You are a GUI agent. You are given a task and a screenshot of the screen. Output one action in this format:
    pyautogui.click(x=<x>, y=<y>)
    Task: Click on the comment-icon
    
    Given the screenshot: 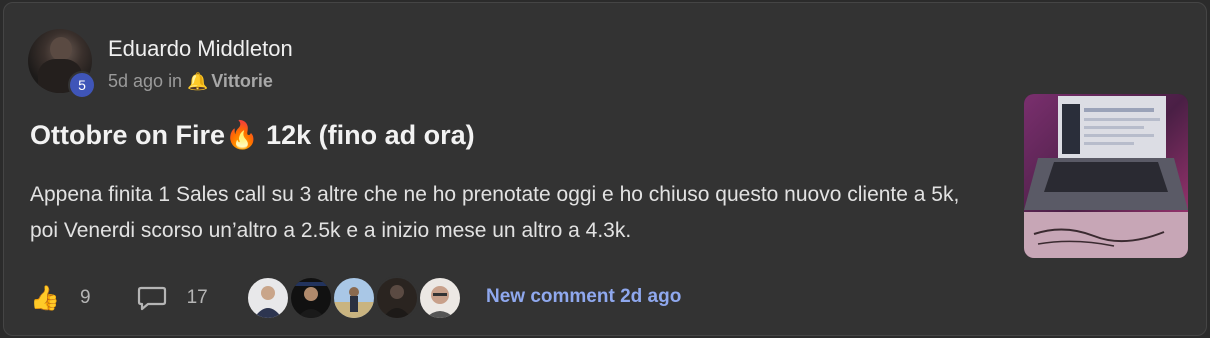 What is the action you would take?
    pyautogui.click(x=152, y=298)
    